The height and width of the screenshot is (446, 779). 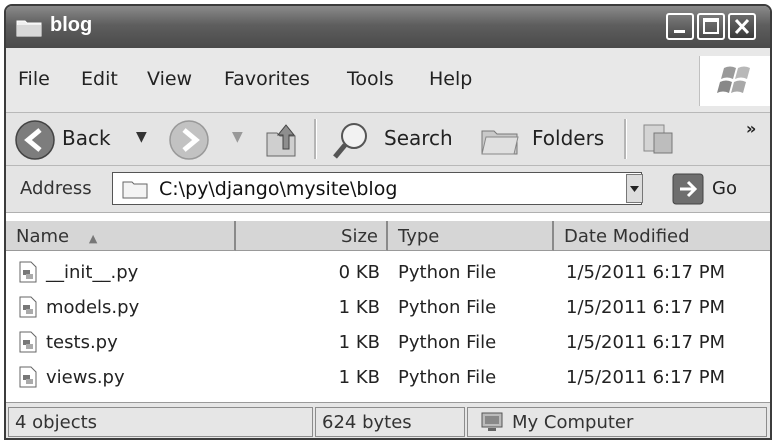 I want to click on address-label: Address, so click(x=56, y=188).